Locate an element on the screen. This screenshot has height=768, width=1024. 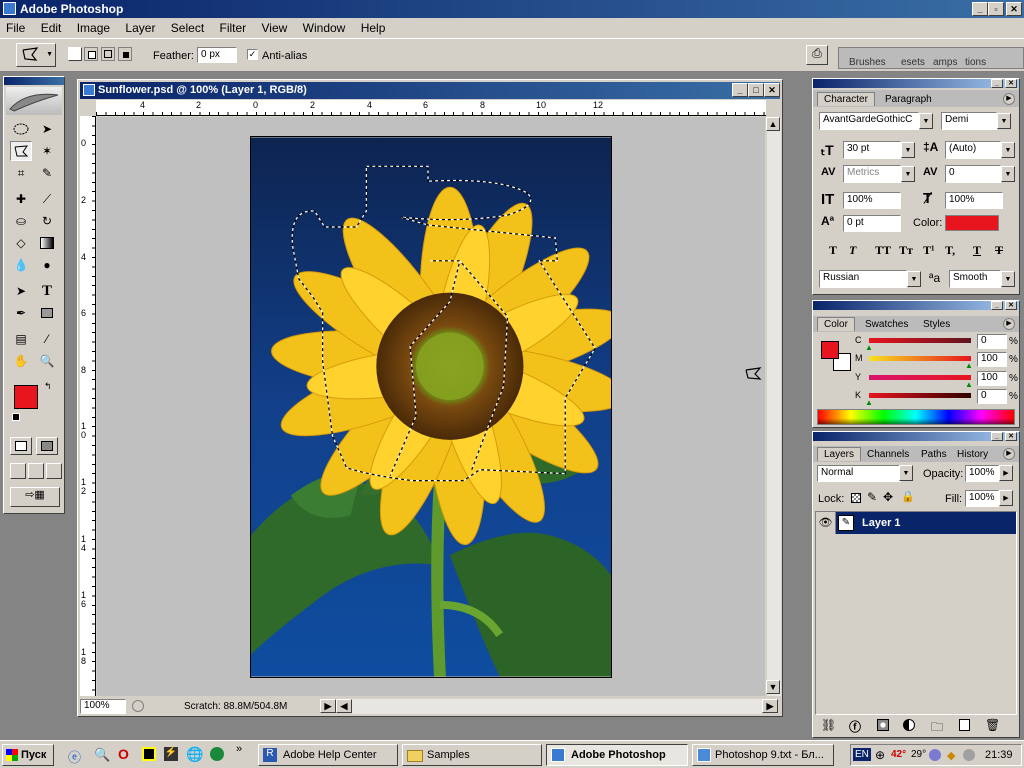
tool-preset-picker: ▼ is located at coordinates (36, 55).